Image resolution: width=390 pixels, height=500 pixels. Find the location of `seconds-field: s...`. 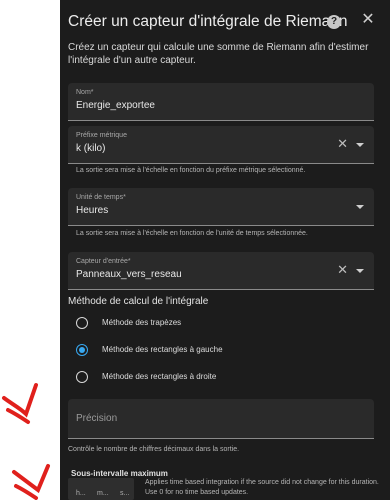

seconds-field: s... is located at coordinates (124, 493).